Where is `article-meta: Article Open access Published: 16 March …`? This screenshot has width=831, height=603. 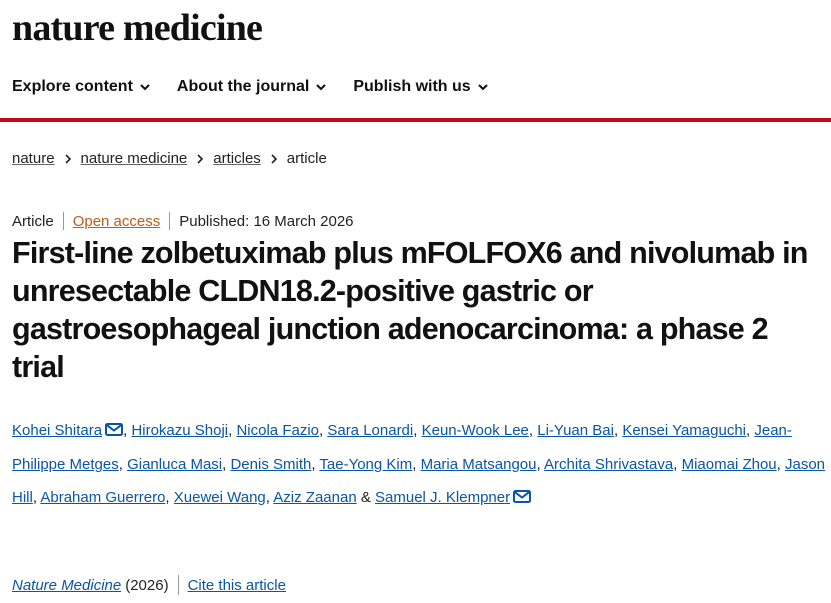
article-meta: Article Open access Published: 16 March … is located at coordinates (183, 221).